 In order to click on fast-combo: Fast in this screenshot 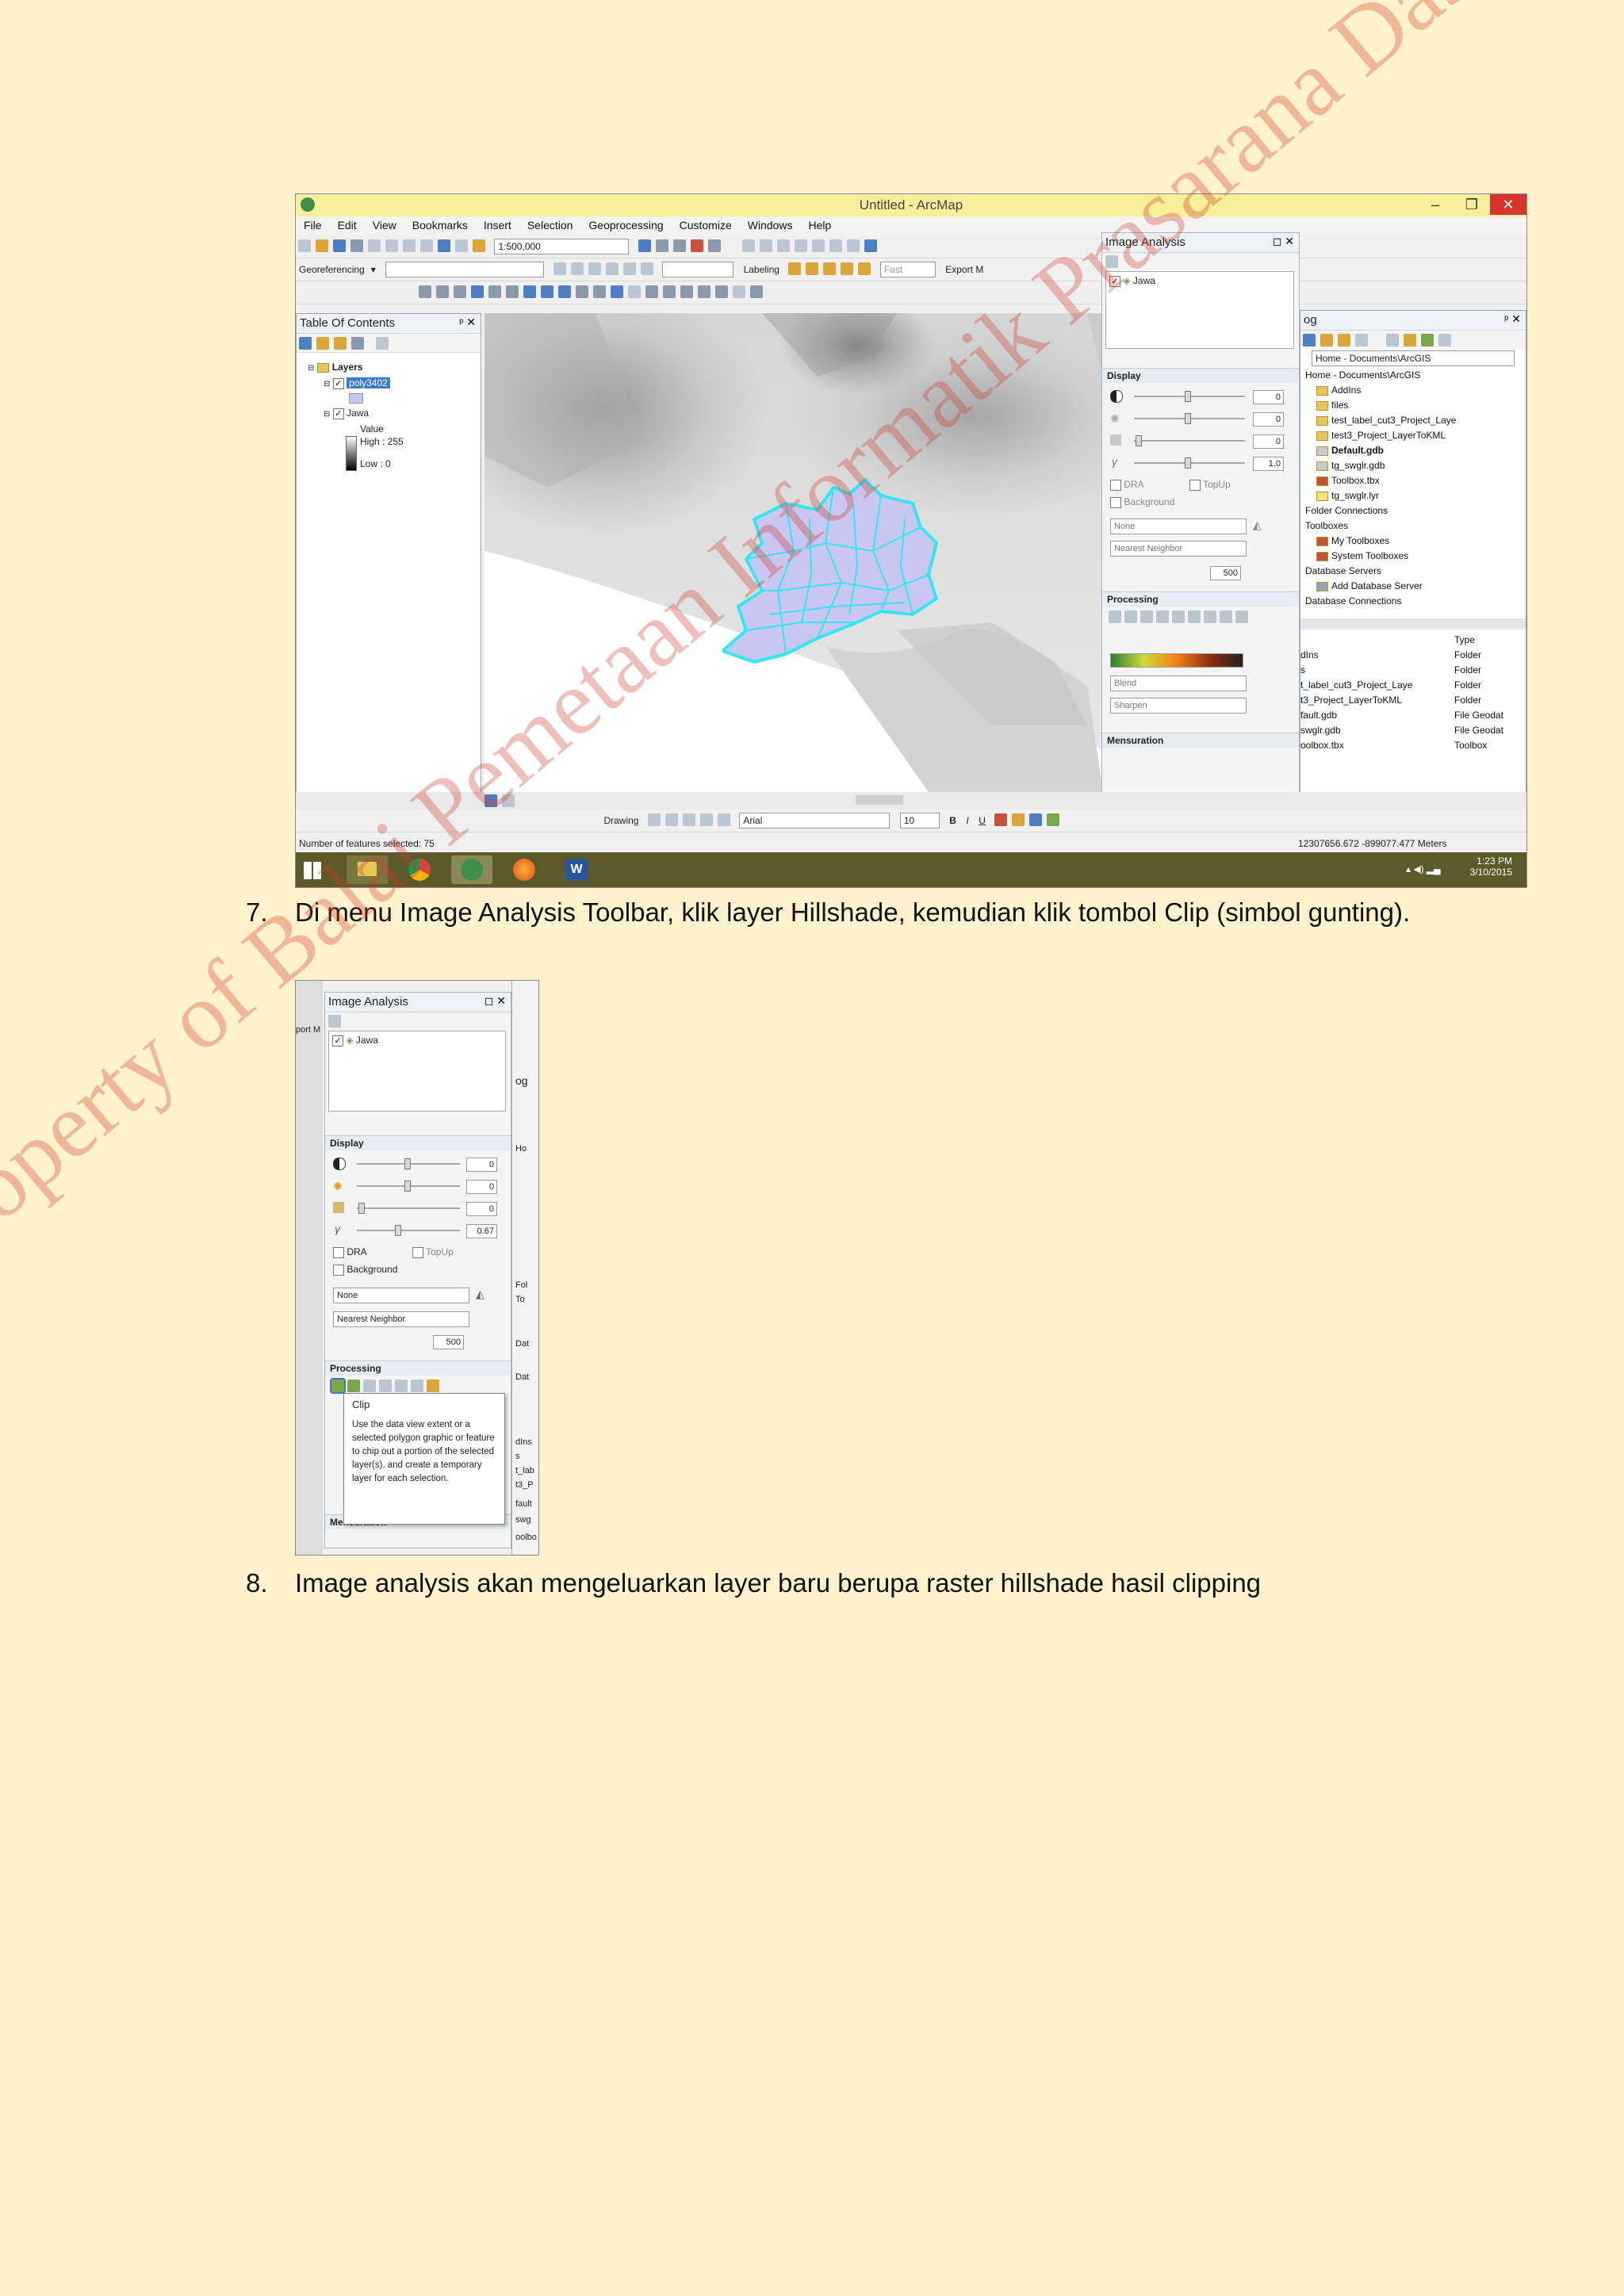, I will do `click(907, 269)`.